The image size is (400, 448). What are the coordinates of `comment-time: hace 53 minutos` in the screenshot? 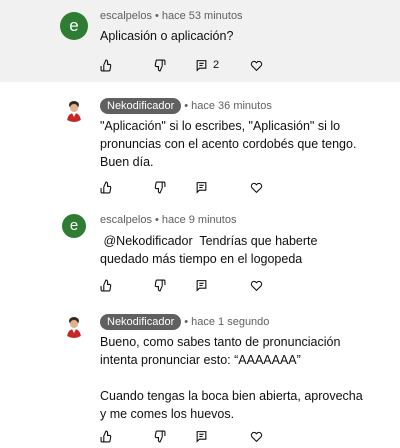 It's located at (202, 16).